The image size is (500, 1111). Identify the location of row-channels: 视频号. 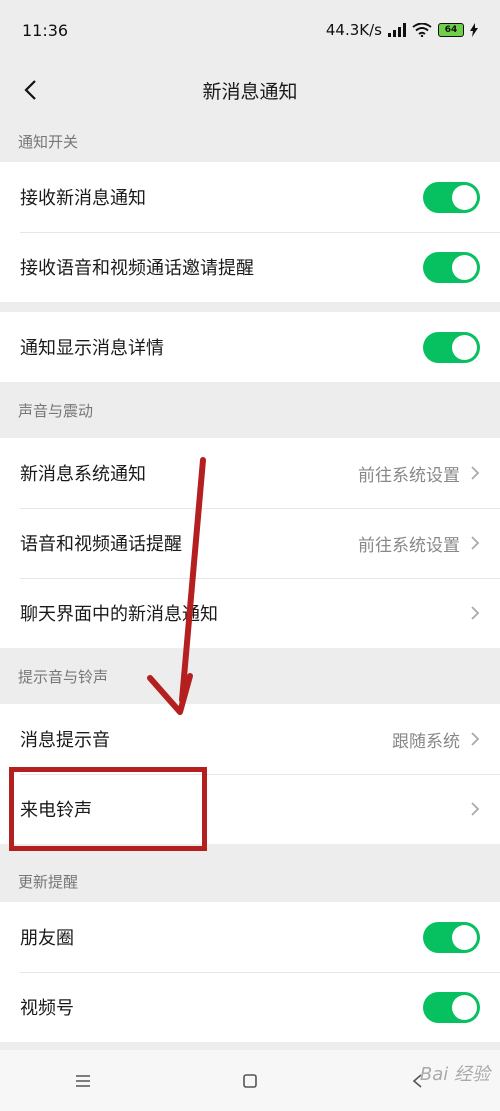
(250, 1007).